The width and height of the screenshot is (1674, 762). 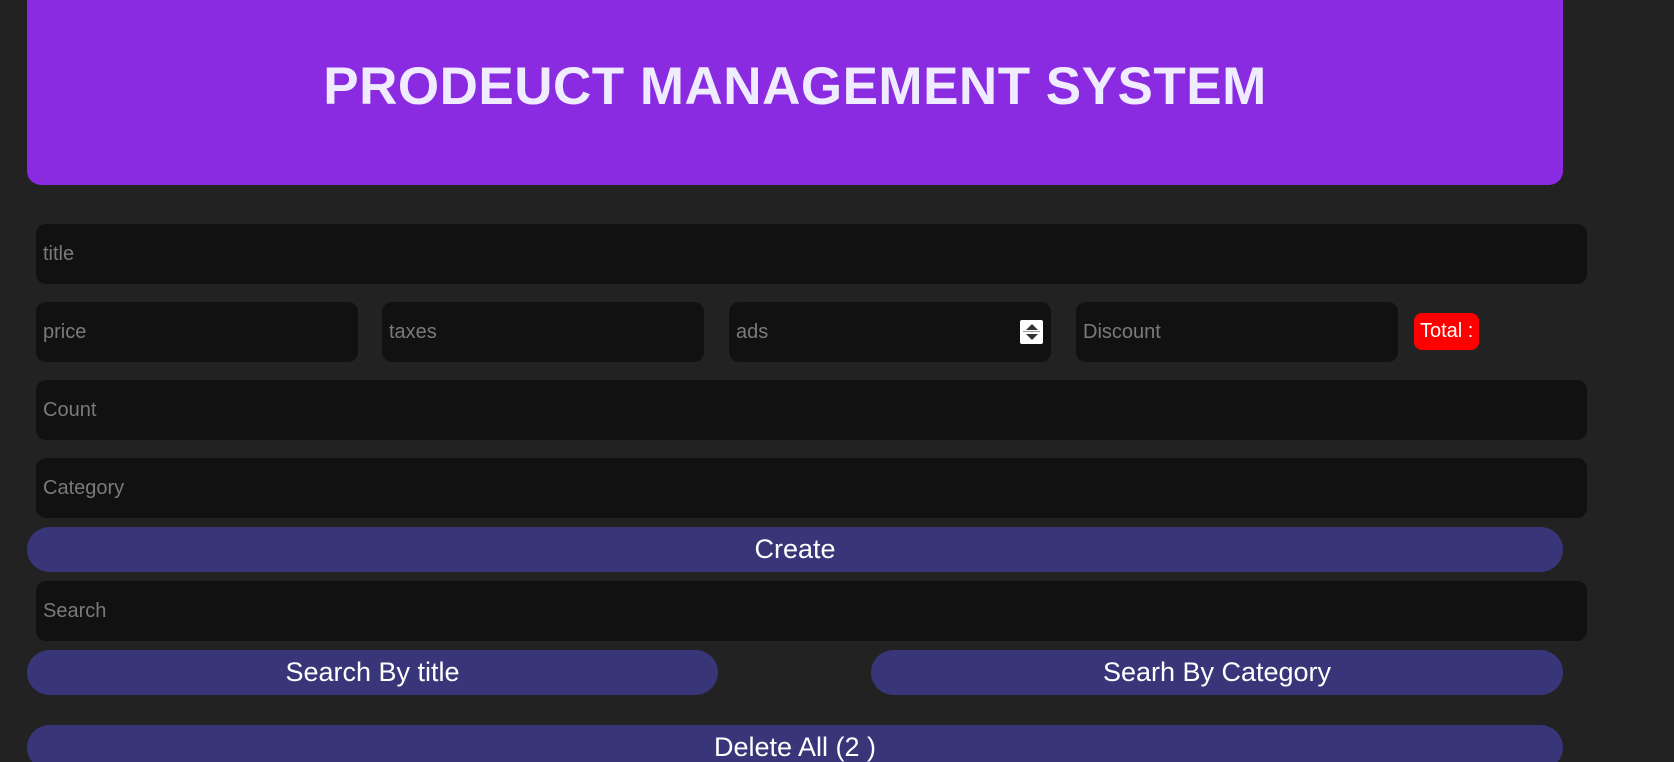 What do you see at coordinates (795, 743) in the screenshot?
I see `delete-all-button: Delete All (2 )` at bounding box center [795, 743].